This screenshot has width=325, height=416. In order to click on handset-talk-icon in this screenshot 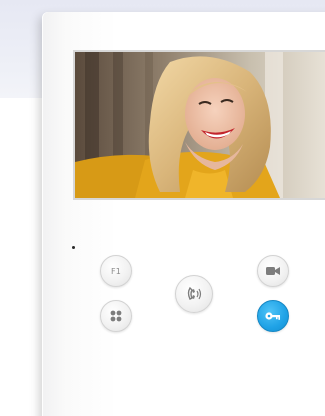, I will do `click(194, 293)`.